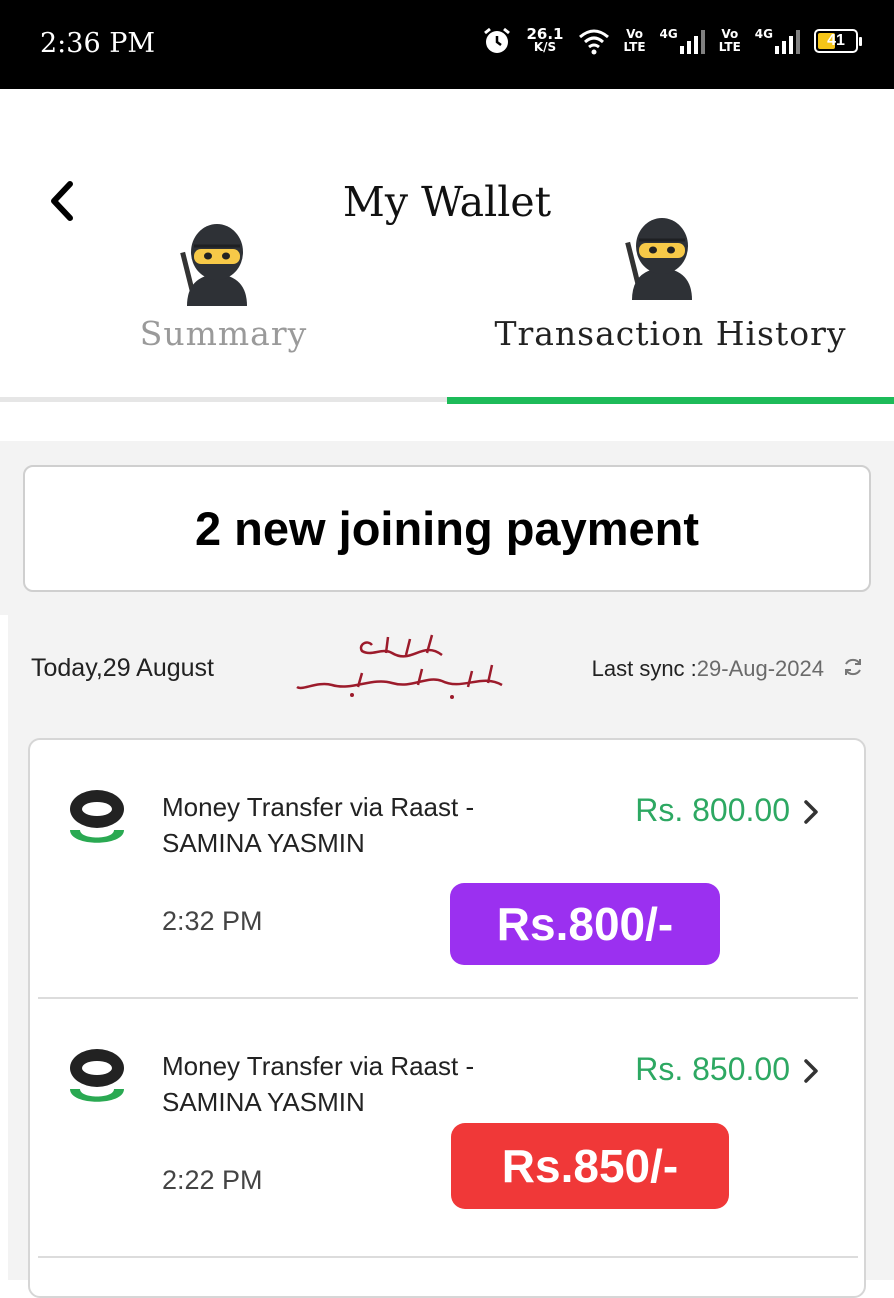 The image size is (894, 1298). What do you see at coordinates (585, 924) in the screenshot?
I see `amount-badge: Rs.800/-` at bounding box center [585, 924].